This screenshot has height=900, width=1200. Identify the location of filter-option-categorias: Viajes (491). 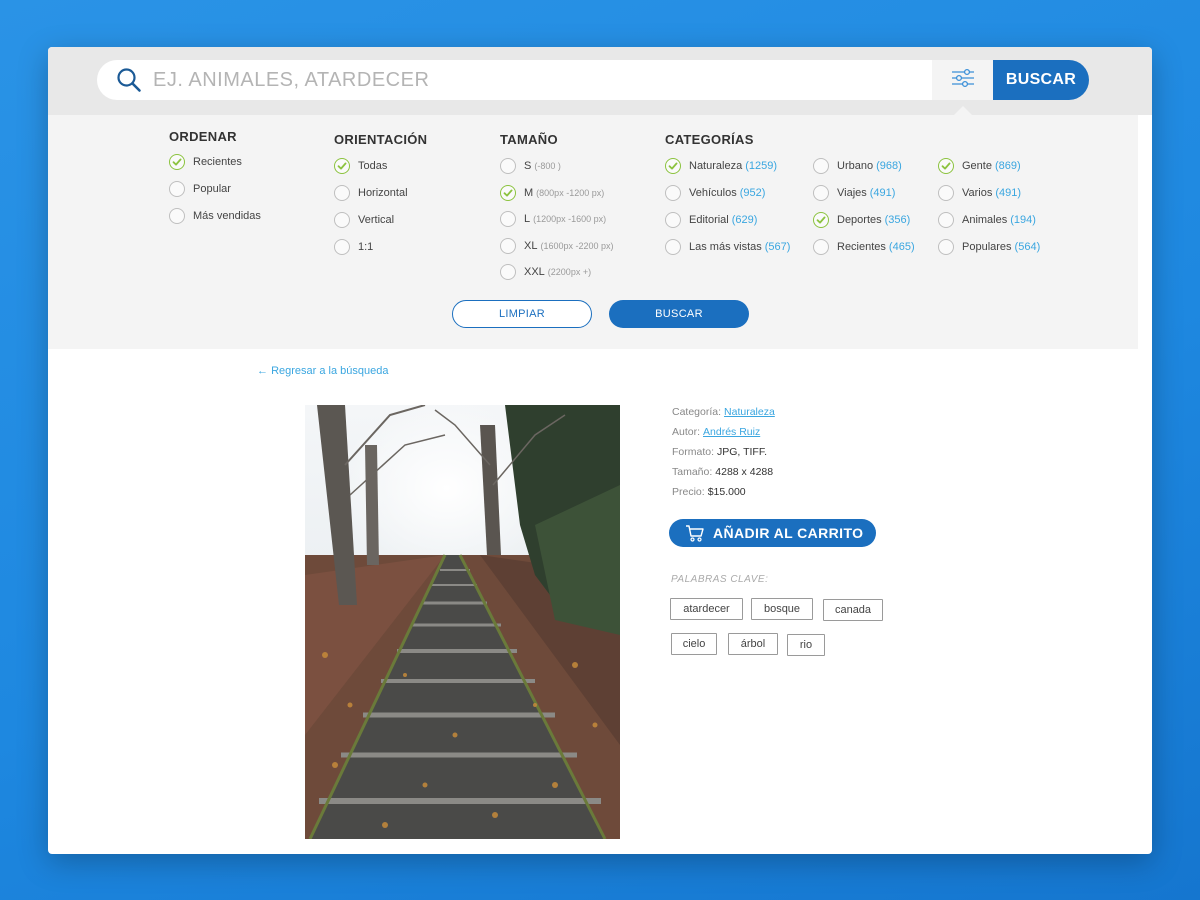
(854, 193).